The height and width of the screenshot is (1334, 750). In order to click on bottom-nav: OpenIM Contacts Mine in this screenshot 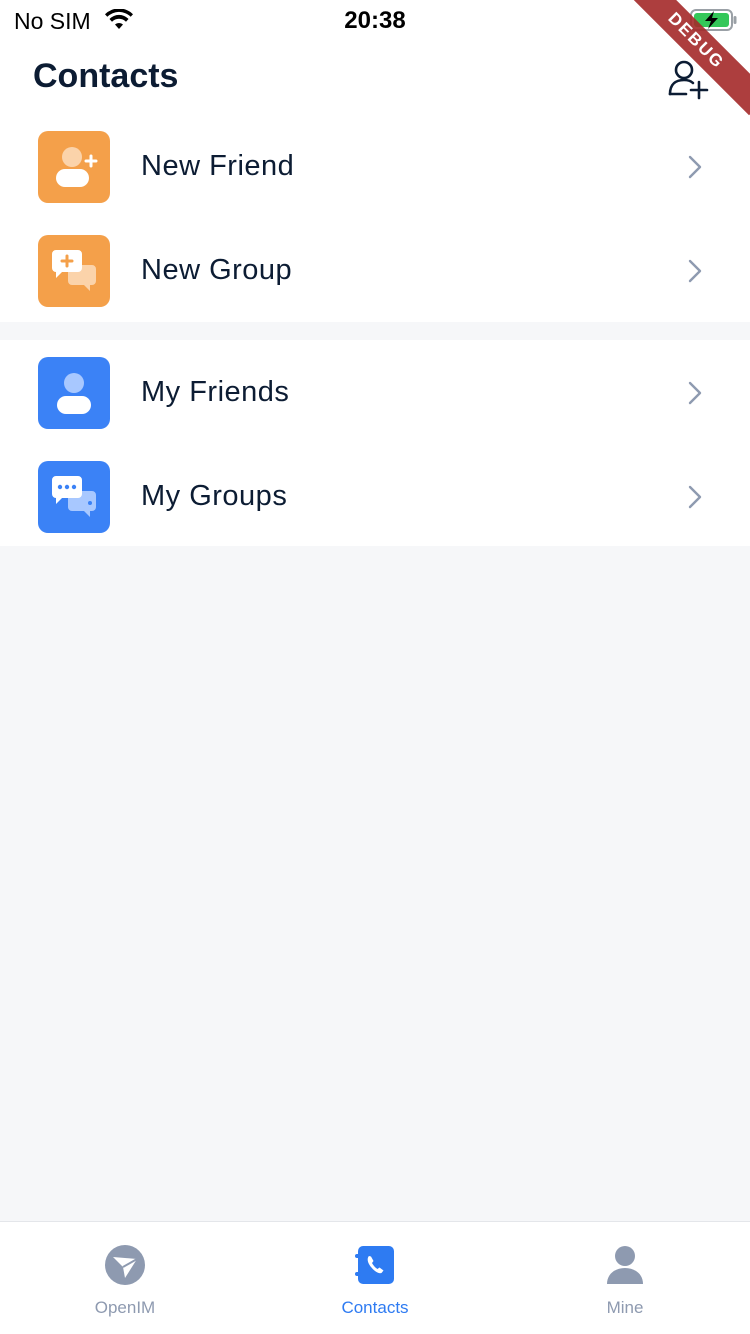, I will do `click(375, 1277)`.